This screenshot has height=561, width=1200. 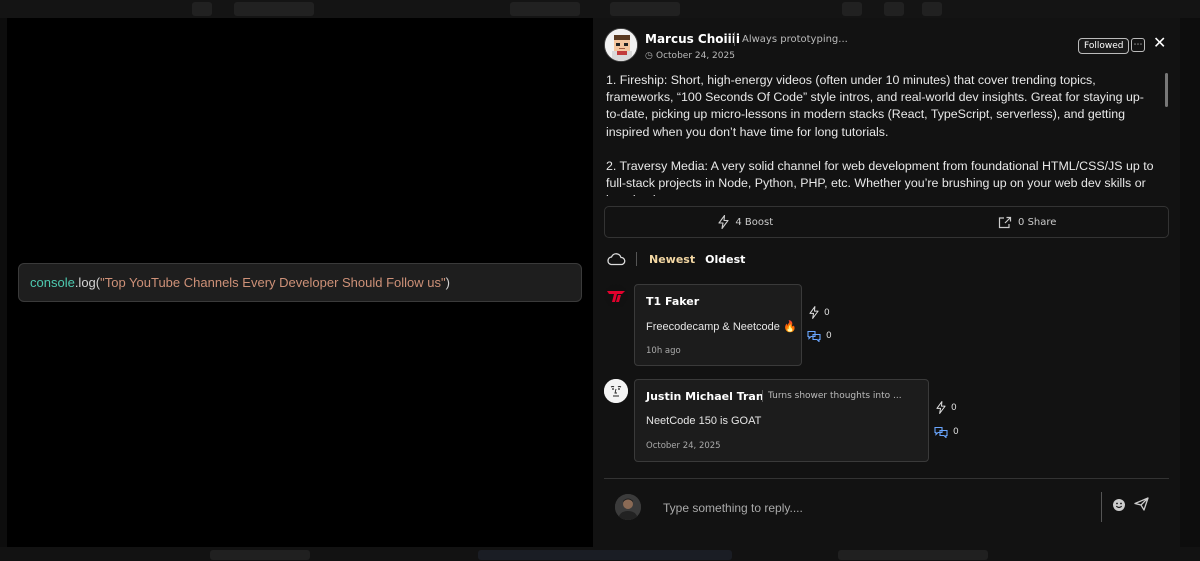 What do you see at coordinates (636, 259) in the screenshot?
I see `sort-divider` at bounding box center [636, 259].